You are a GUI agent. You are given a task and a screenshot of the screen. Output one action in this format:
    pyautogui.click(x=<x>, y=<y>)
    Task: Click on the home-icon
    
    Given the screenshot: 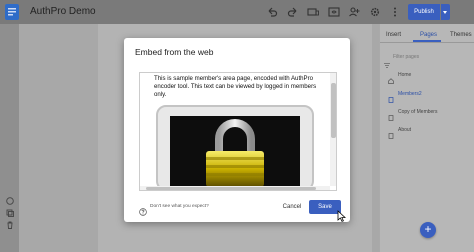 What is the action you would take?
    pyautogui.click(x=391, y=77)
    